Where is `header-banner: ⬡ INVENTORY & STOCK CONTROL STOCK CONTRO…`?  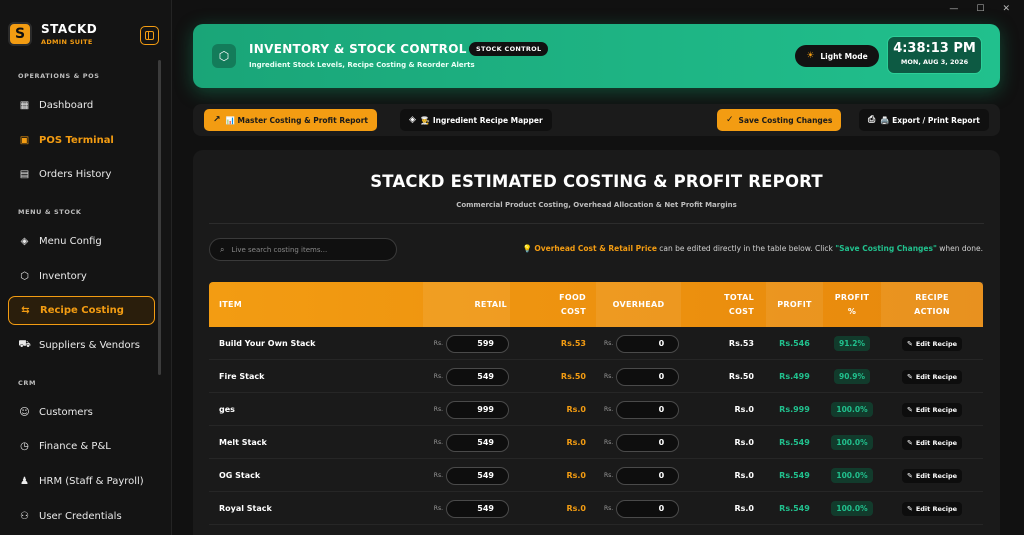 header-banner: ⬡ INVENTORY & STOCK CONTROL STOCK CONTRO… is located at coordinates (596, 56).